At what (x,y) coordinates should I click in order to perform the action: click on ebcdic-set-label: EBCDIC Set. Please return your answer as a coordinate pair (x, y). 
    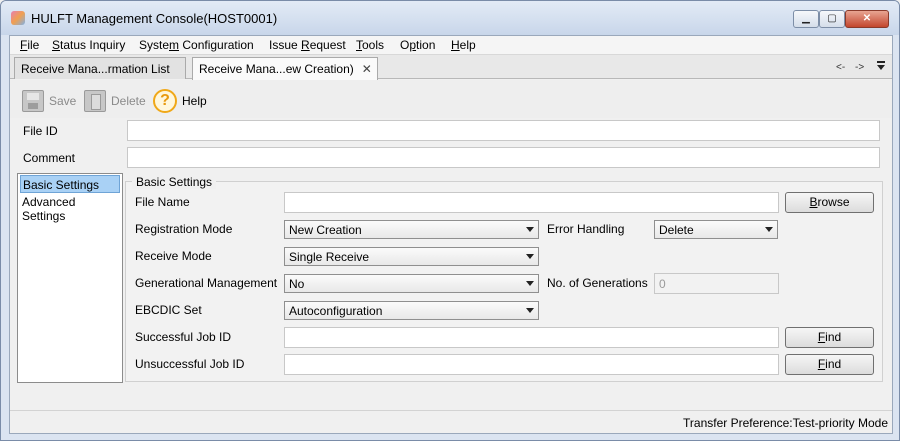
    Looking at the image, I should click on (168, 310).